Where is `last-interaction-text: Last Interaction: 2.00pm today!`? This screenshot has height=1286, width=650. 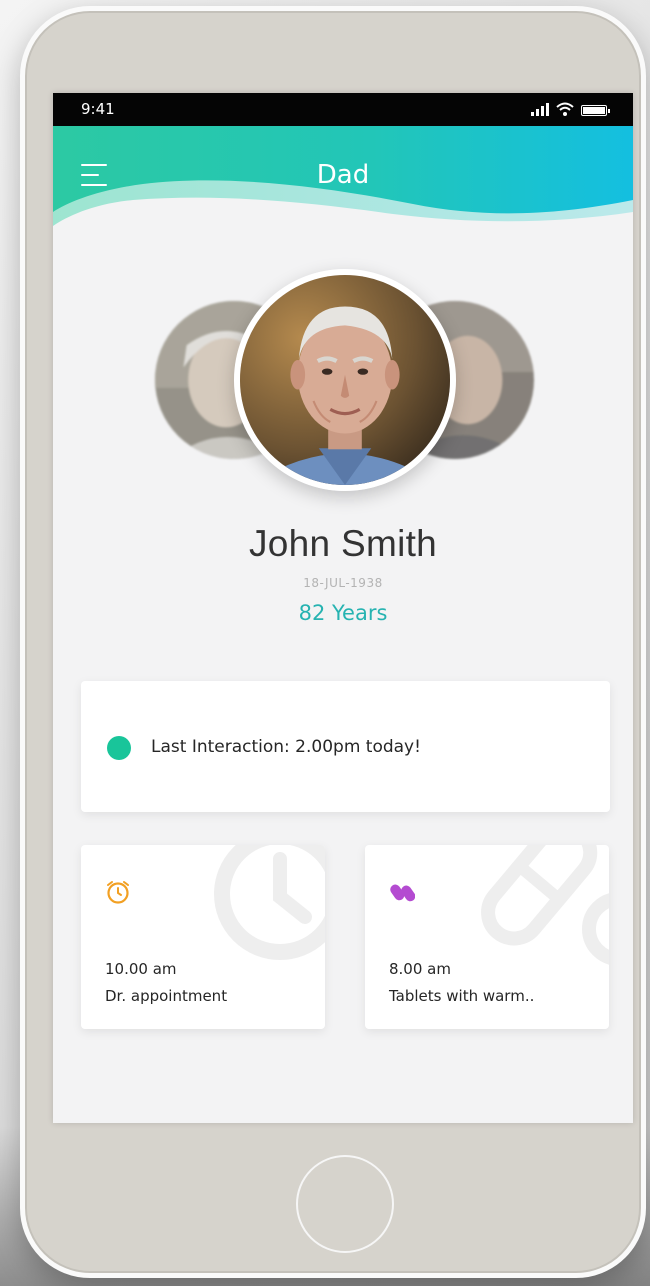
last-interaction-text: Last Interaction: 2.00pm today! is located at coordinates (286, 747).